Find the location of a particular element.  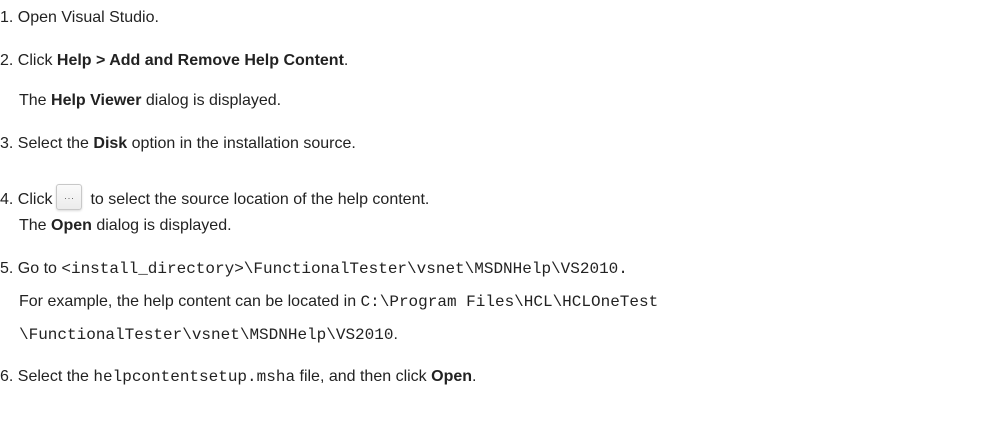

step-text: Open Visual Studio. is located at coordinates (88, 17).